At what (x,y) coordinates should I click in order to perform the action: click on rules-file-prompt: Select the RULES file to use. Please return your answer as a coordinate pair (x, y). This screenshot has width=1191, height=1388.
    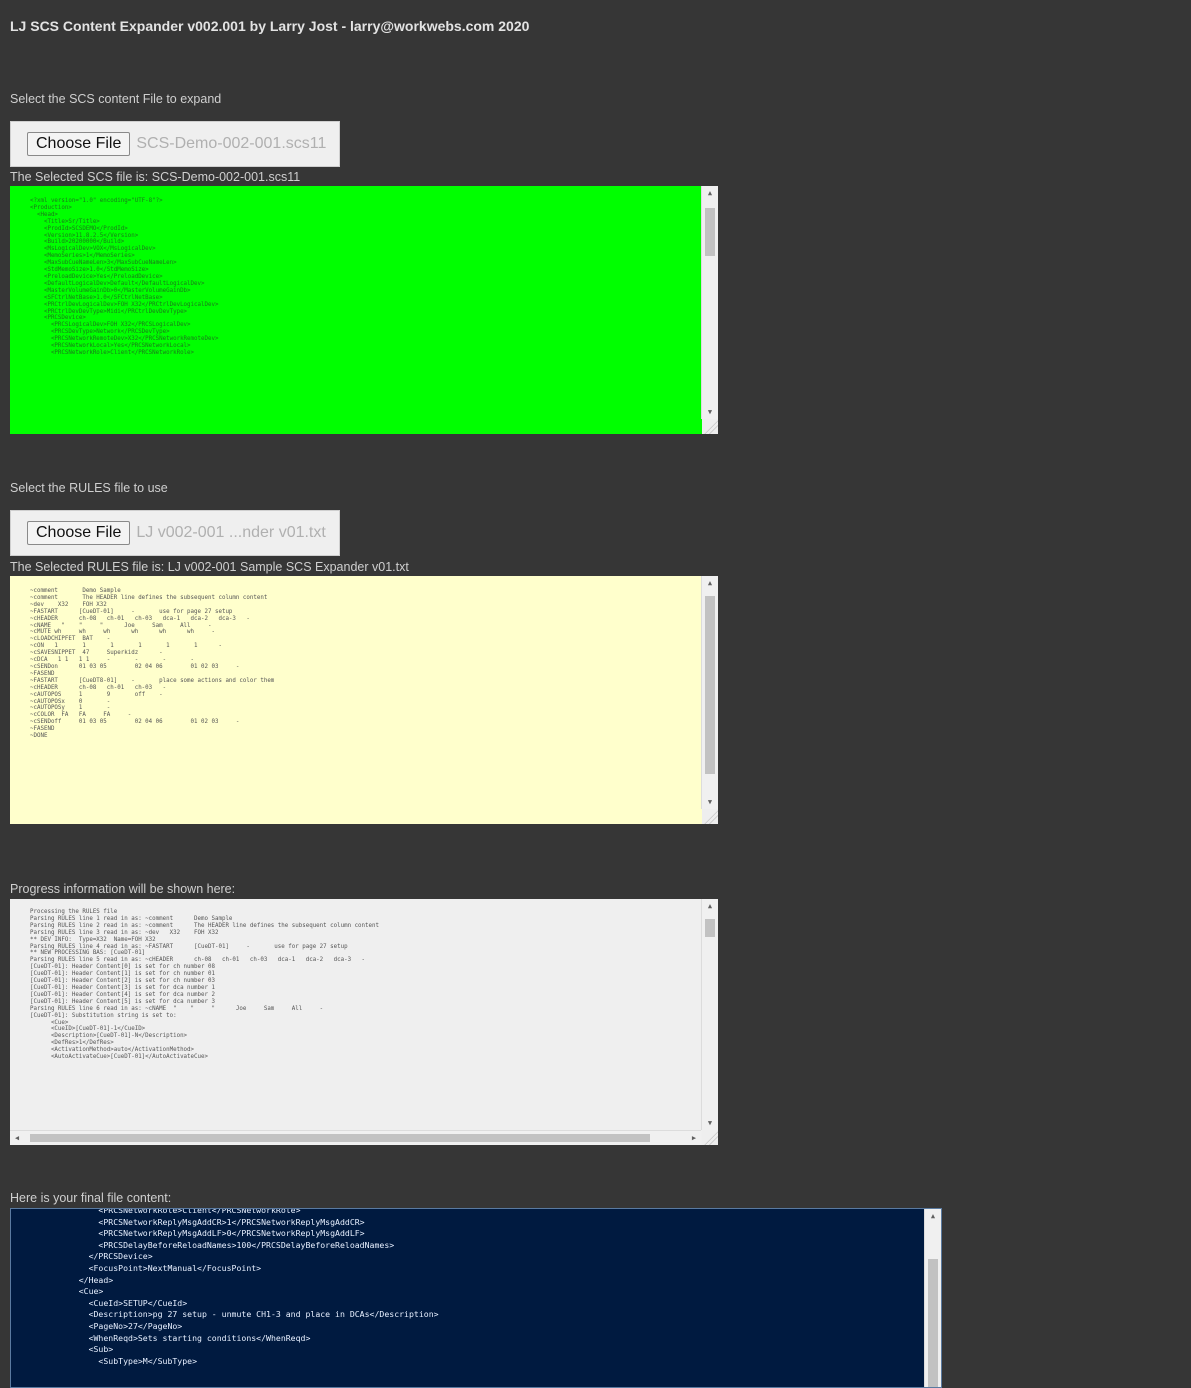
    Looking at the image, I should click on (89, 488).